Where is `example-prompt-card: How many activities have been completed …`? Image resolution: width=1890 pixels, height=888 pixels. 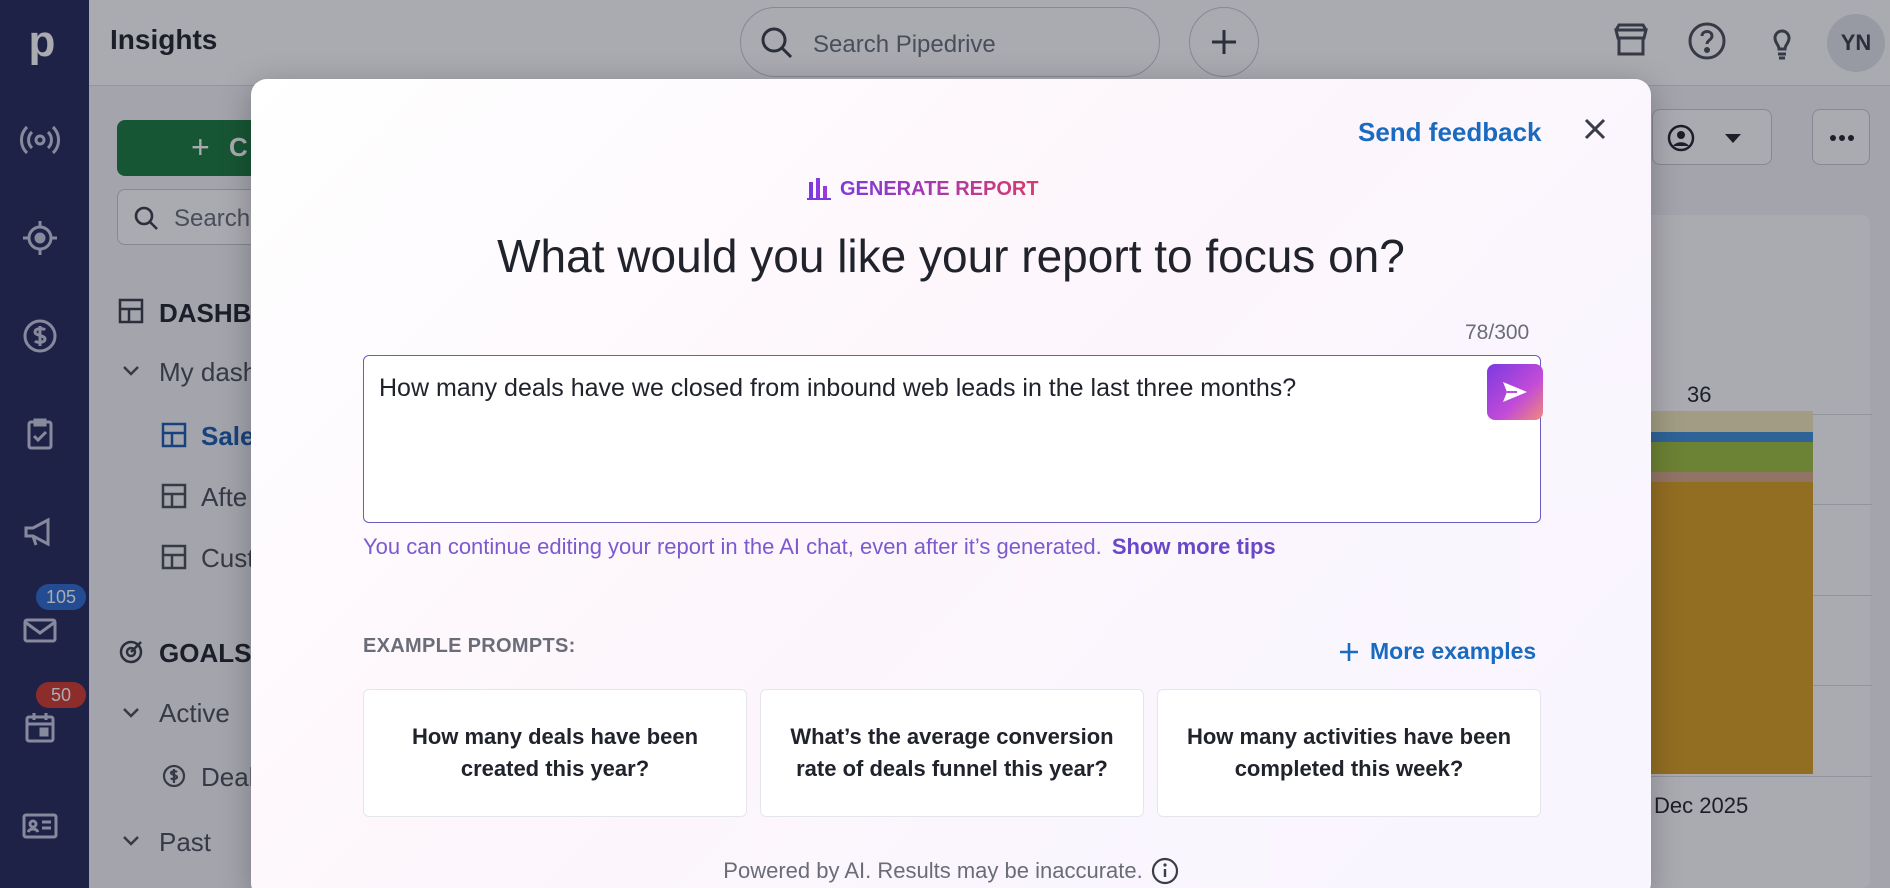
example-prompt-card: How many activities have been completed … is located at coordinates (1349, 753).